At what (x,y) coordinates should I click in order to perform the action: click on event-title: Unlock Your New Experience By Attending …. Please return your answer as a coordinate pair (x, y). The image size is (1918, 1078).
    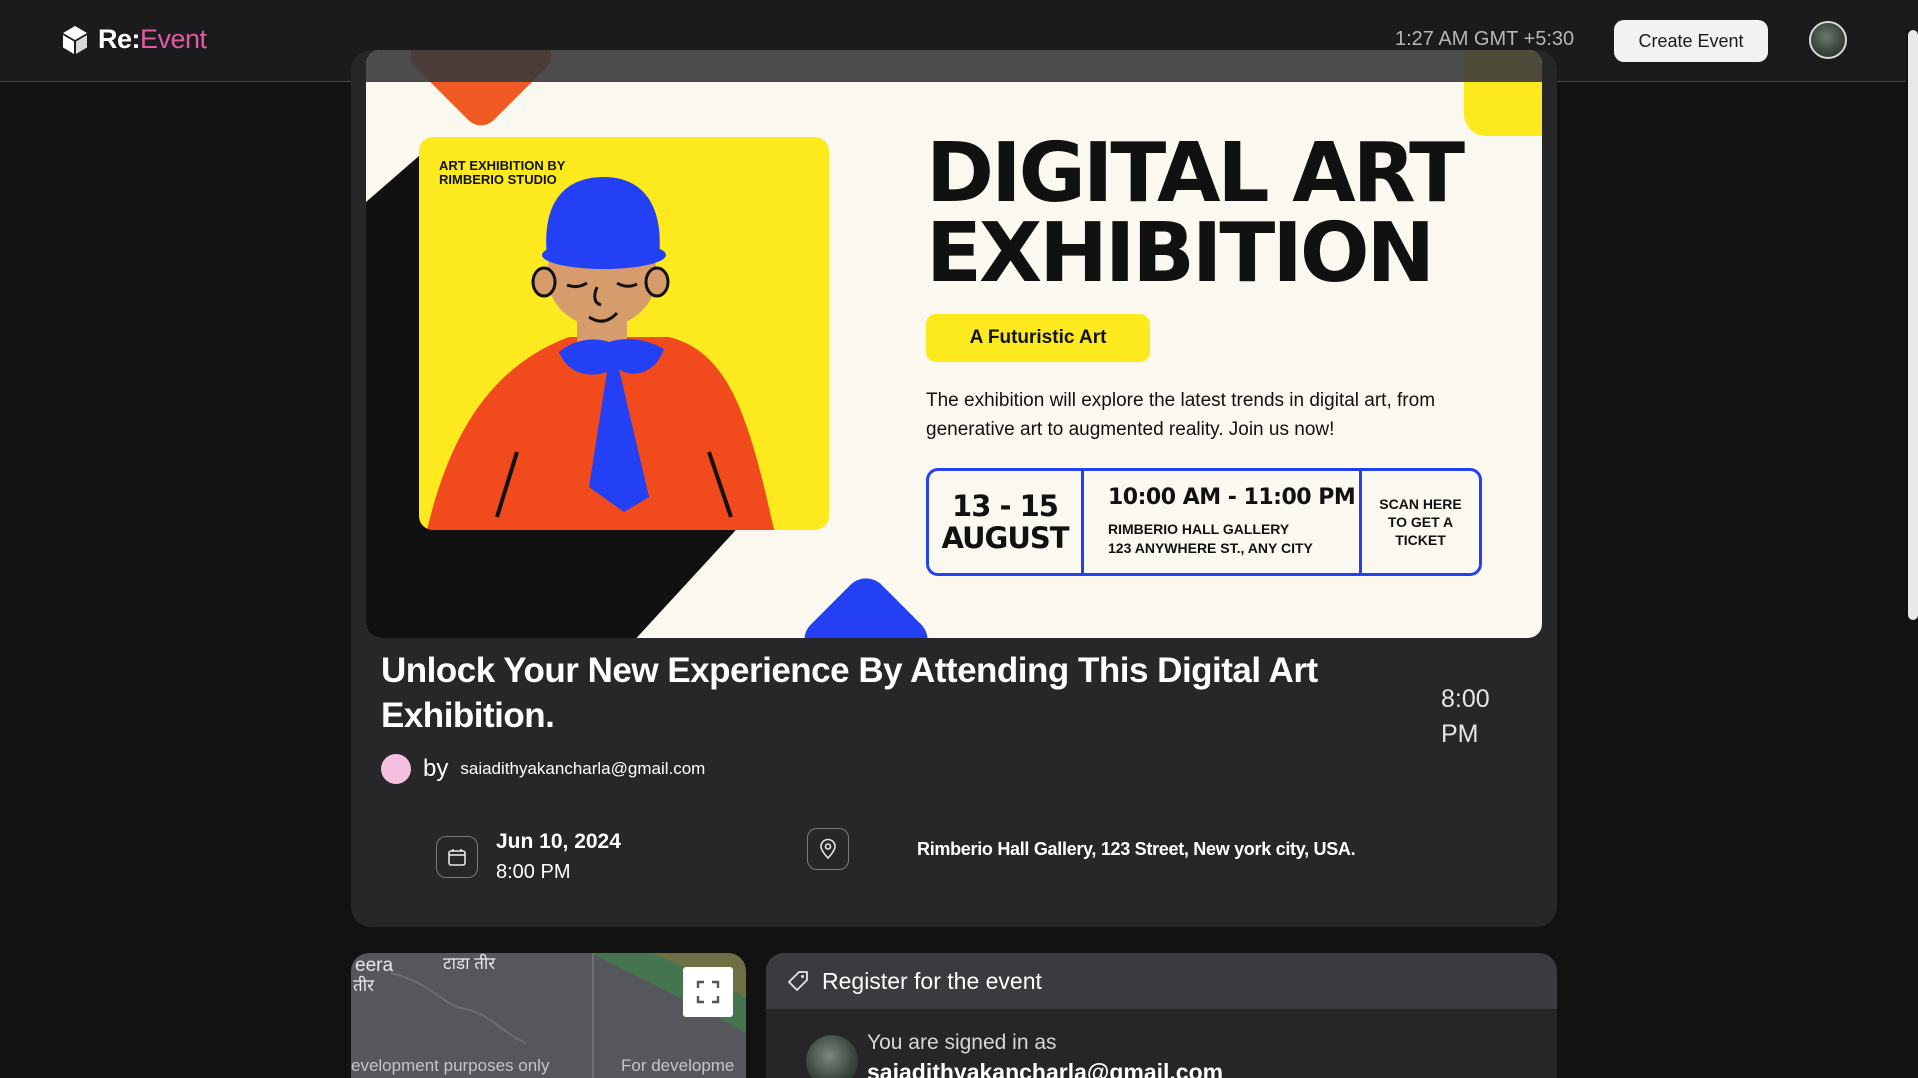
    Looking at the image, I should click on (849, 693).